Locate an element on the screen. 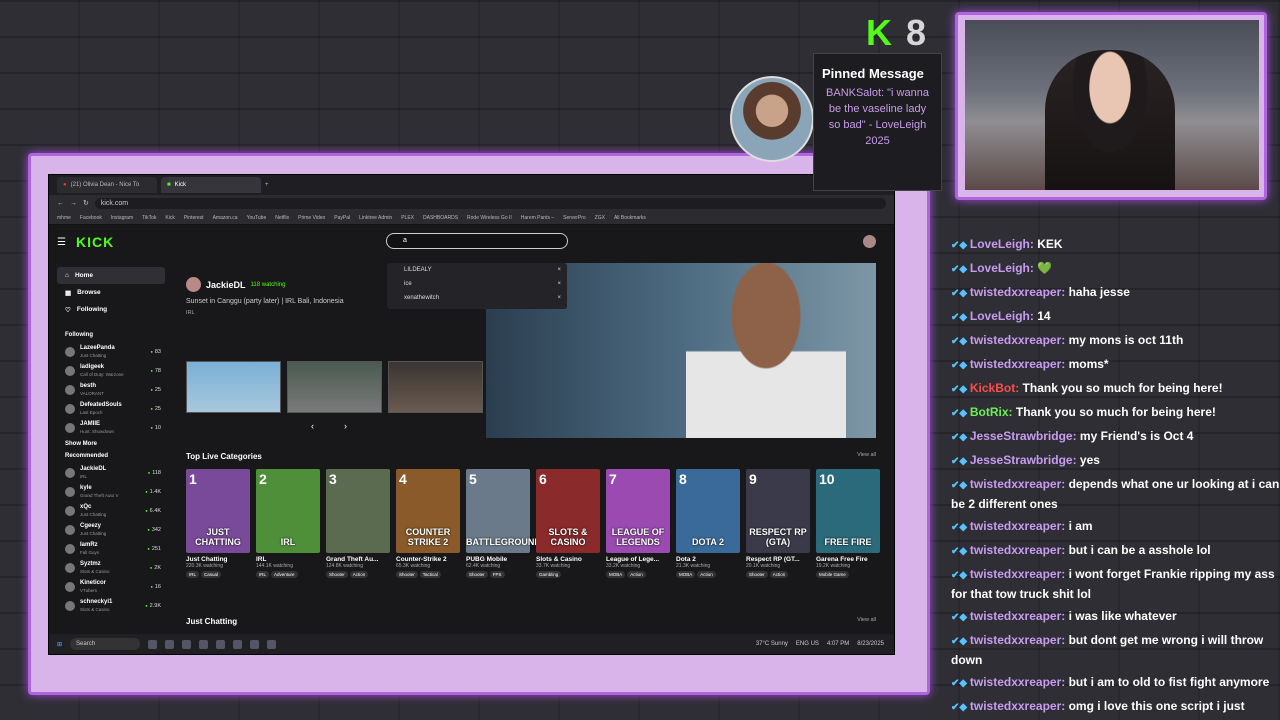  sidebar-channel: KineticorVTubers 16 is located at coordinates (111, 586).